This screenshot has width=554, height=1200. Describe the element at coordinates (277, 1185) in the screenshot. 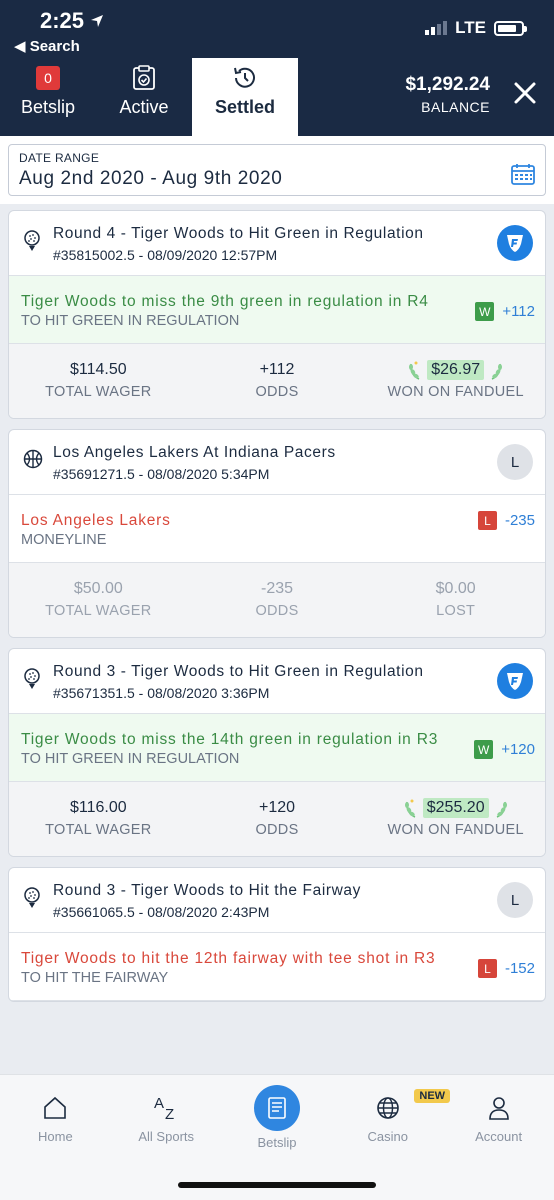

I see `home-indicator` at that location.